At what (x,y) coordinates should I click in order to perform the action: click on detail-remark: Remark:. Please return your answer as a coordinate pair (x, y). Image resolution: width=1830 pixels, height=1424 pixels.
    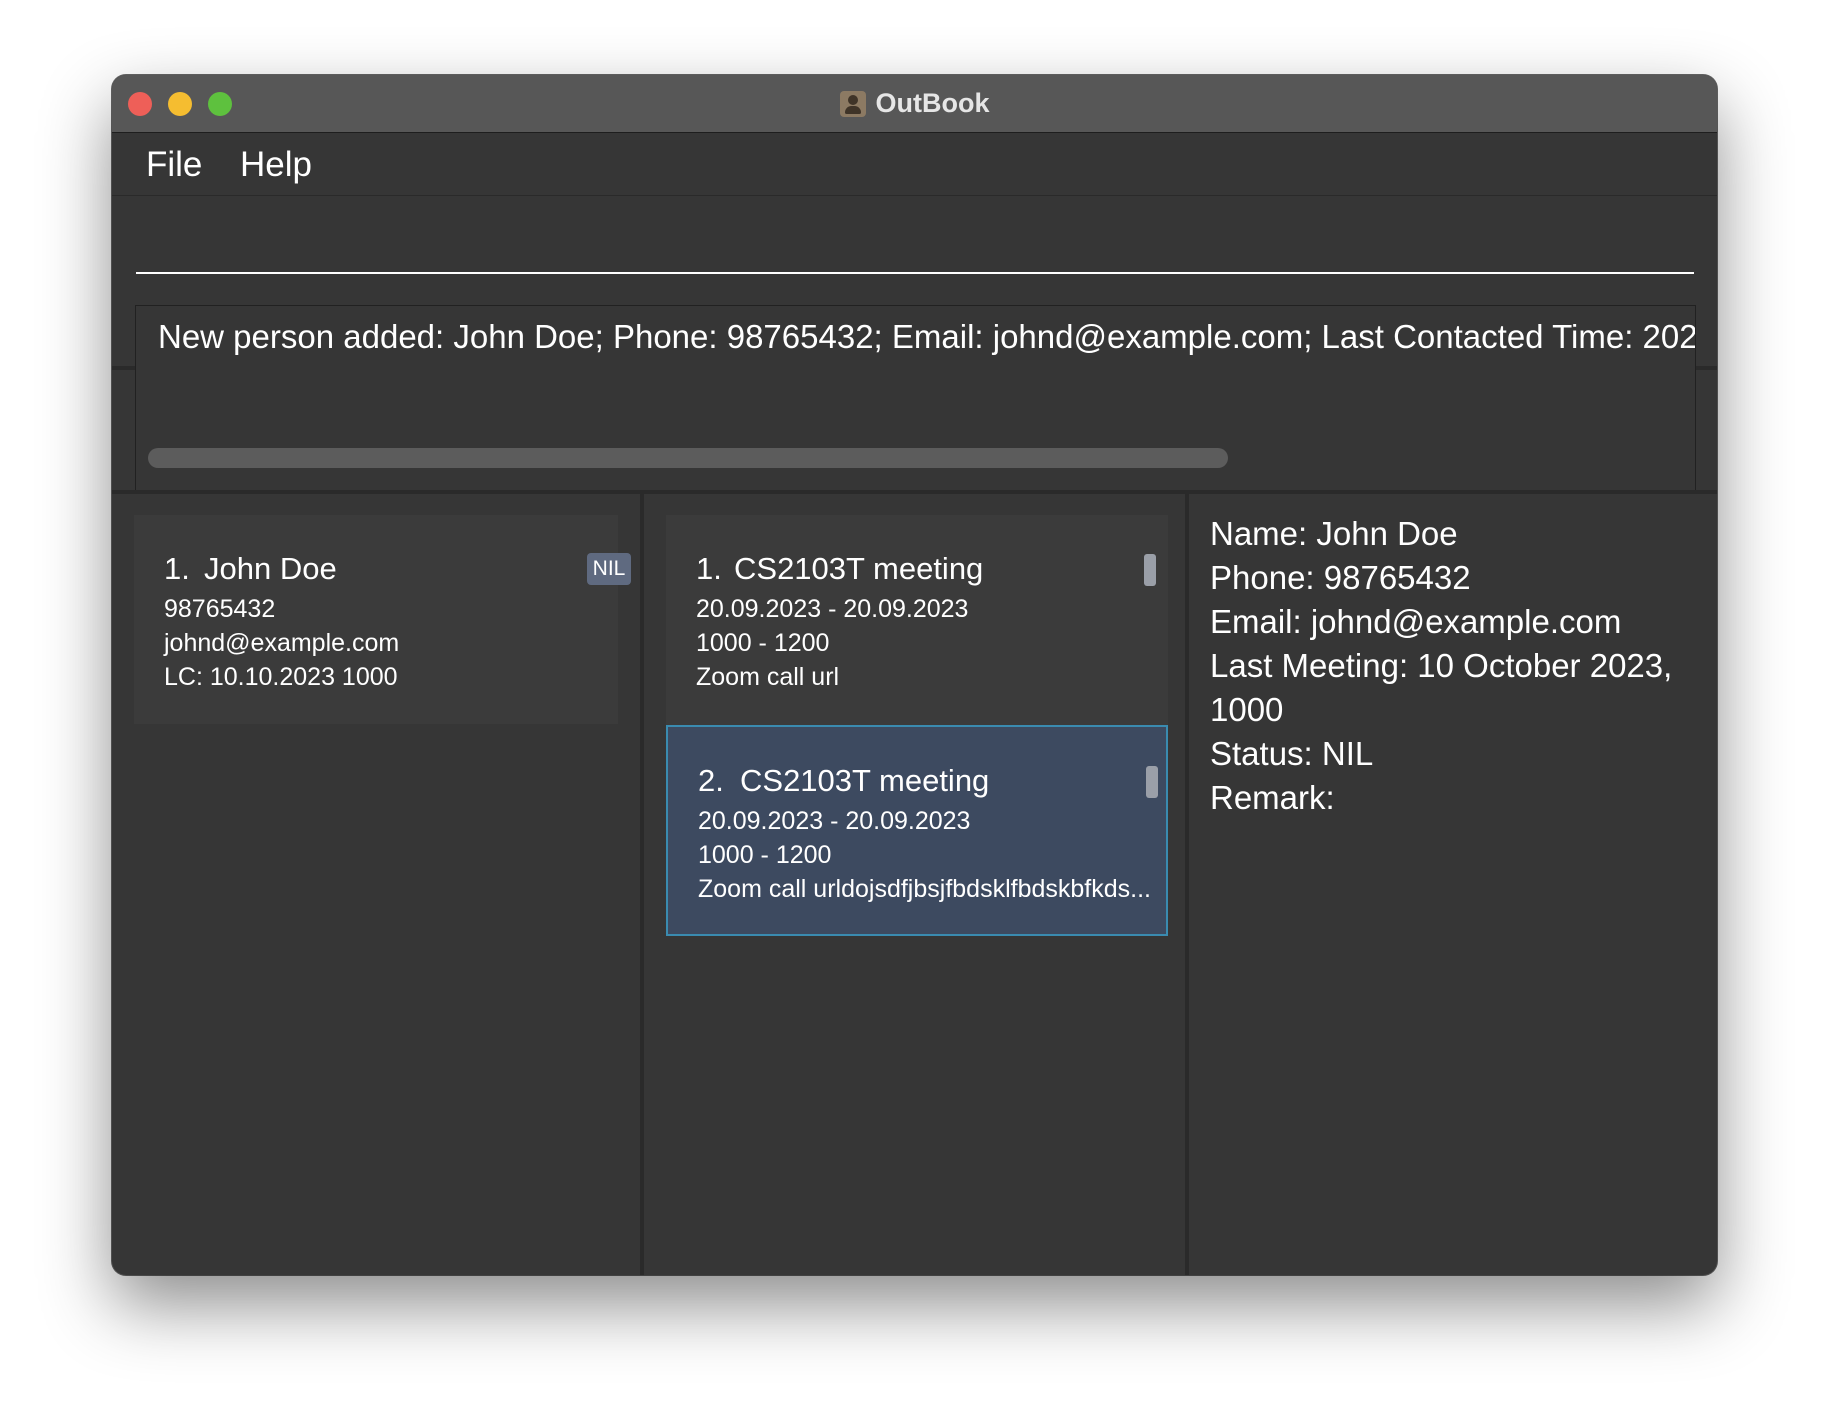
    Looking at the image, I should click on (1272, 797).